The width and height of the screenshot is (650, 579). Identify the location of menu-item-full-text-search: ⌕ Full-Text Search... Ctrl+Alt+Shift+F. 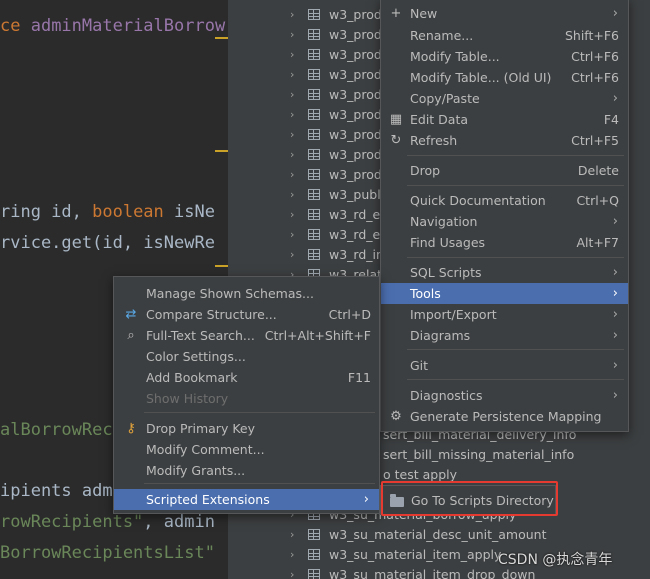
(246, 335).